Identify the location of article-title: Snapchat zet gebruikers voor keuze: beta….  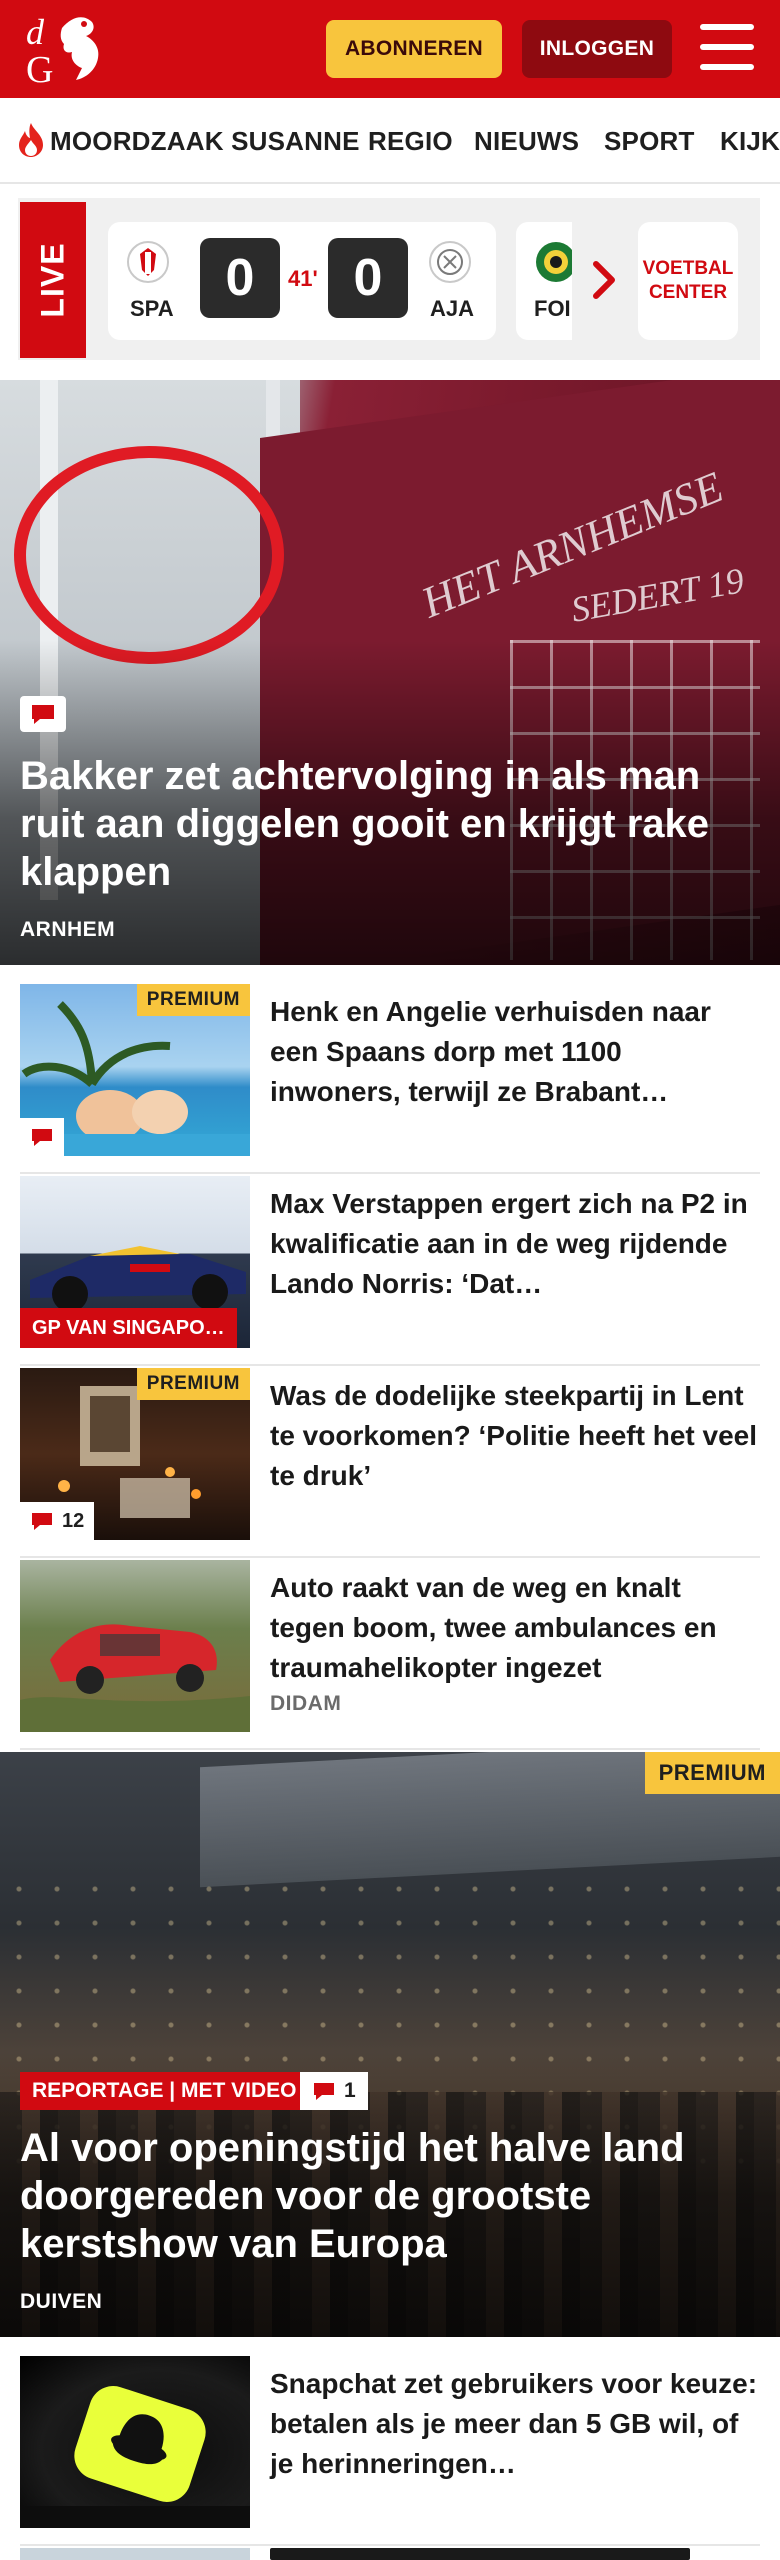
(515, 2424).